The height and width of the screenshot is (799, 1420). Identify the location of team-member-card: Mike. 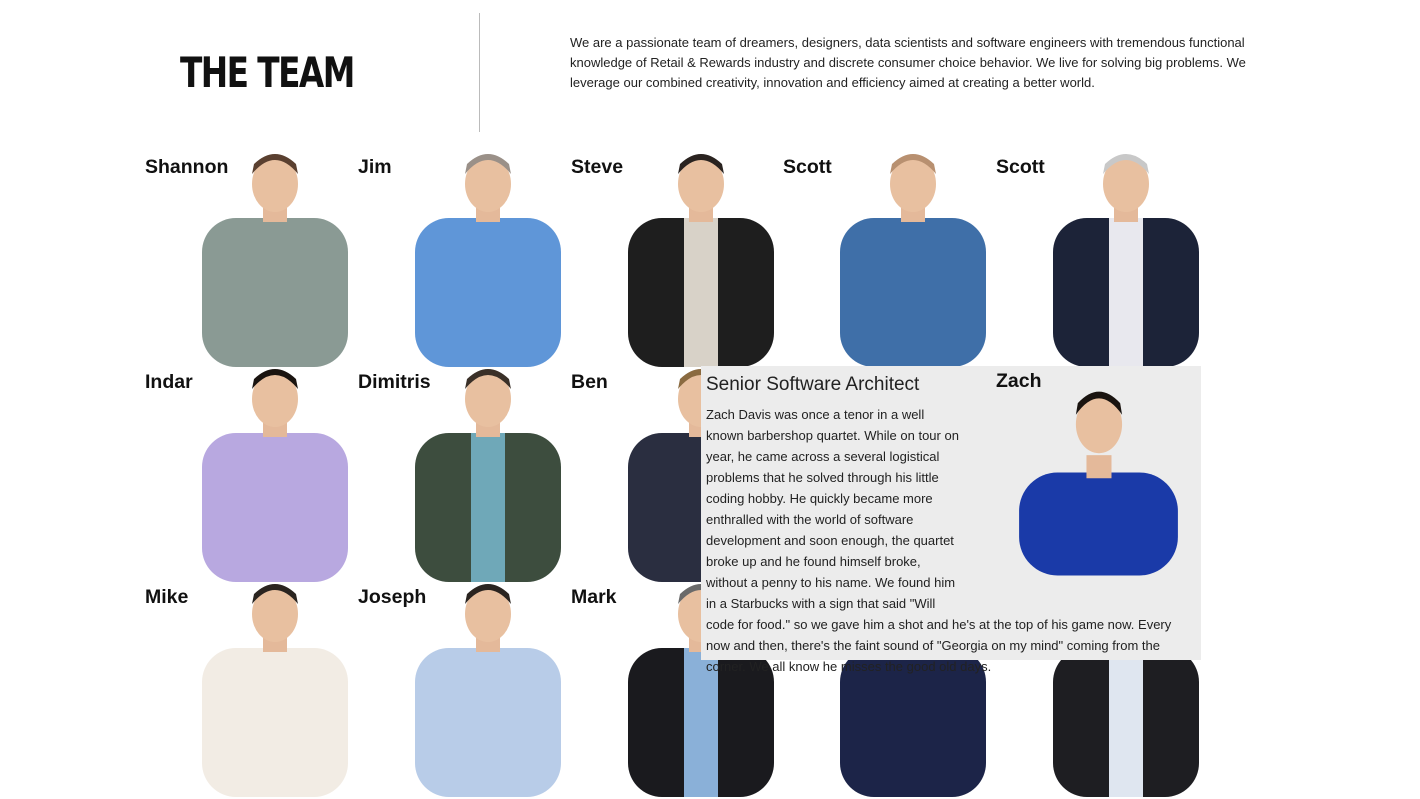
(250, 689).